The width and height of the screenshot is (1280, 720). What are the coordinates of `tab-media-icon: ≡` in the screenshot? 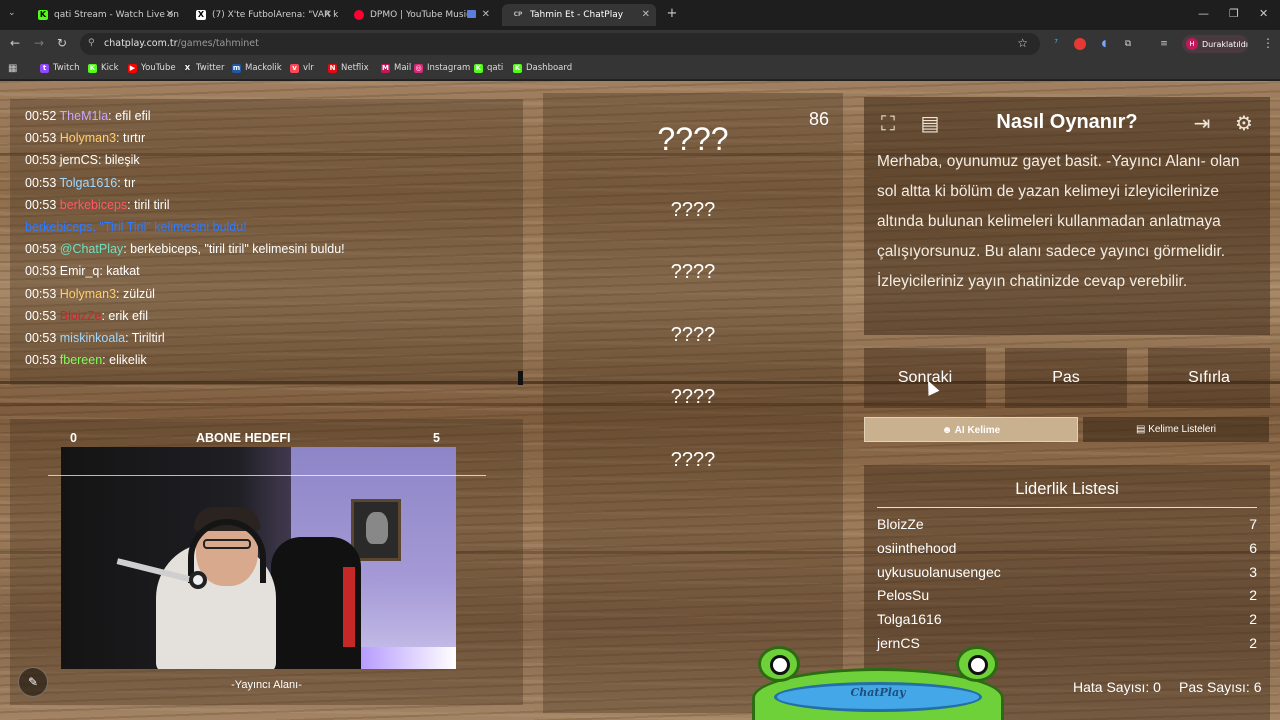 It's located at (1164, 44).